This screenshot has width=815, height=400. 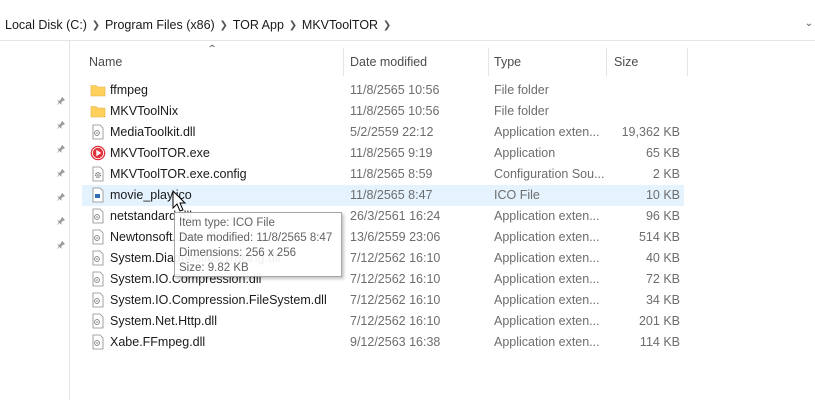 I want to click on breadcrumb-item-program-files: Program Files (x86), so click(x=160, y=25).